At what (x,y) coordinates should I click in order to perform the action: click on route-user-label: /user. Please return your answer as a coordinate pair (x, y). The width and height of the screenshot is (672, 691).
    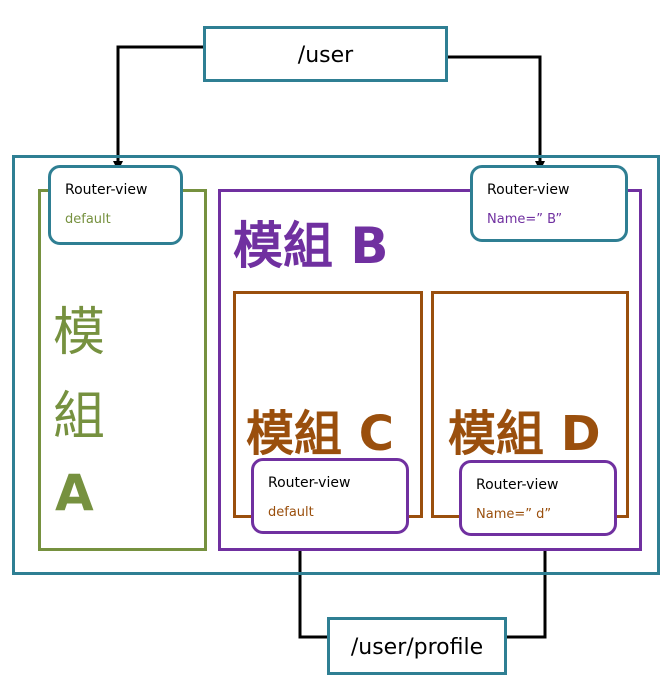
    Looking at the image, I should click on (325, 55).